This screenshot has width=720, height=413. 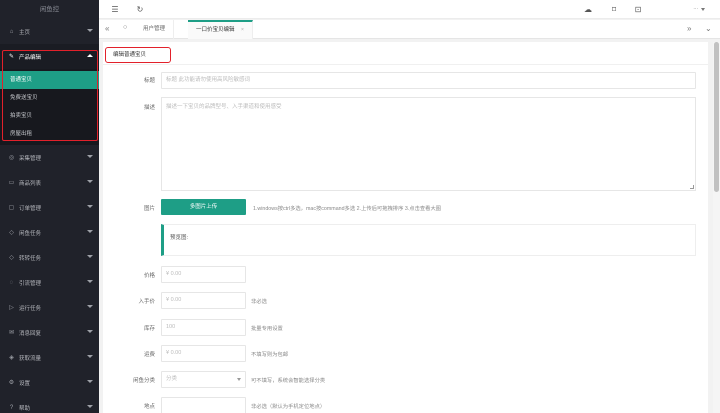 I want to click on description-placeholder: 描述一下宝贝的品牌型号、入手渠道和使用感受, so click(x=224, y=107).